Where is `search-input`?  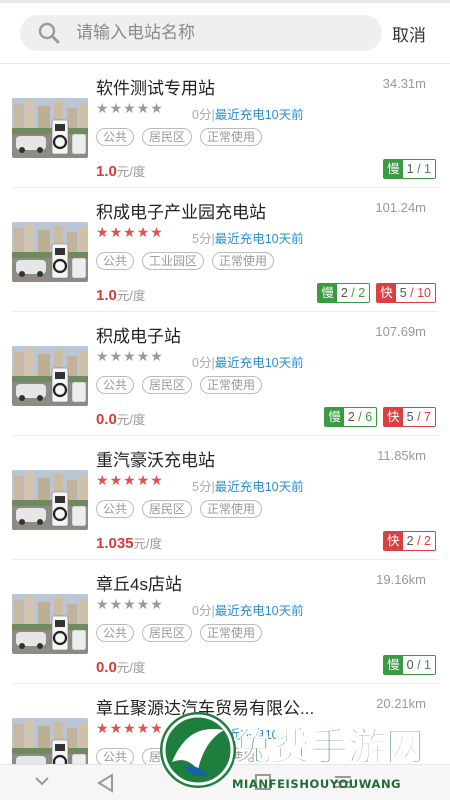 search-input is located at coordinates (211, 33).